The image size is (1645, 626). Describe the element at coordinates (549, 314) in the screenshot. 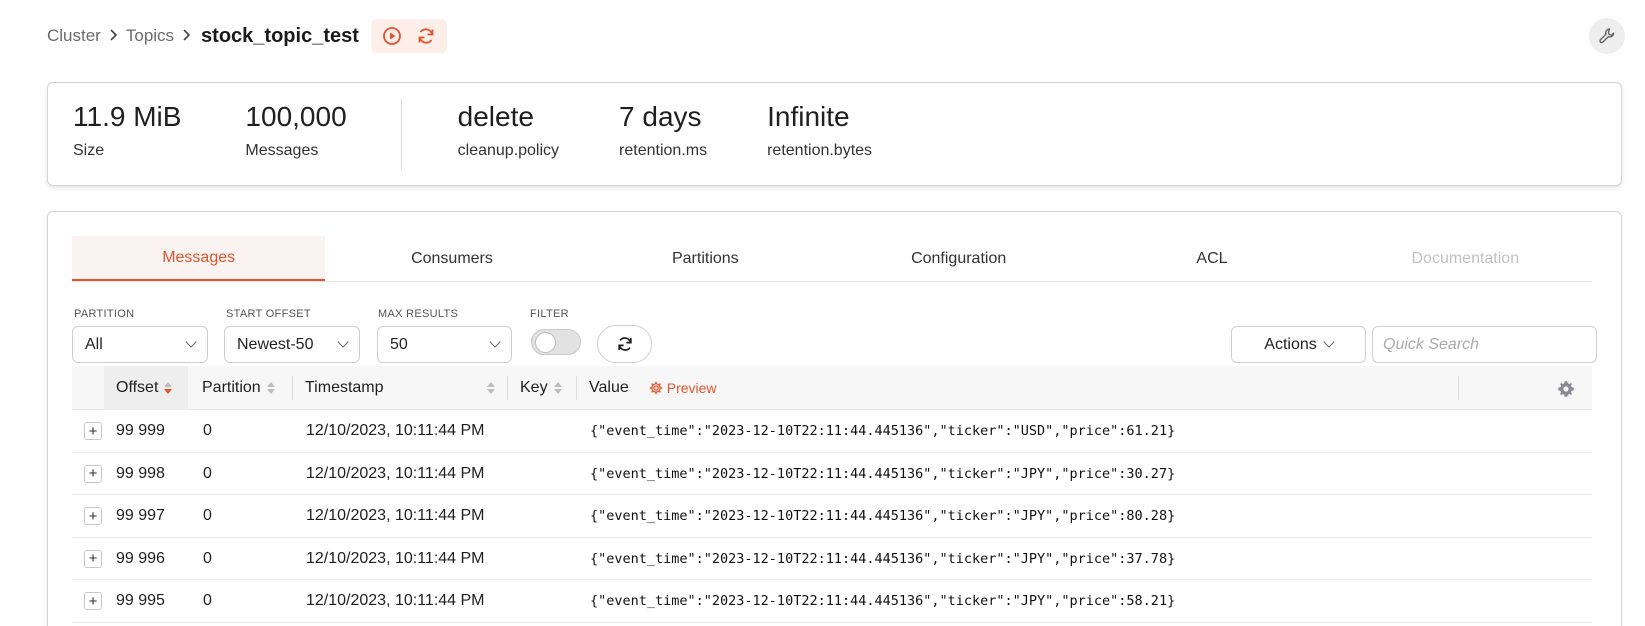

I see `filter-label: FILTER` at that location.